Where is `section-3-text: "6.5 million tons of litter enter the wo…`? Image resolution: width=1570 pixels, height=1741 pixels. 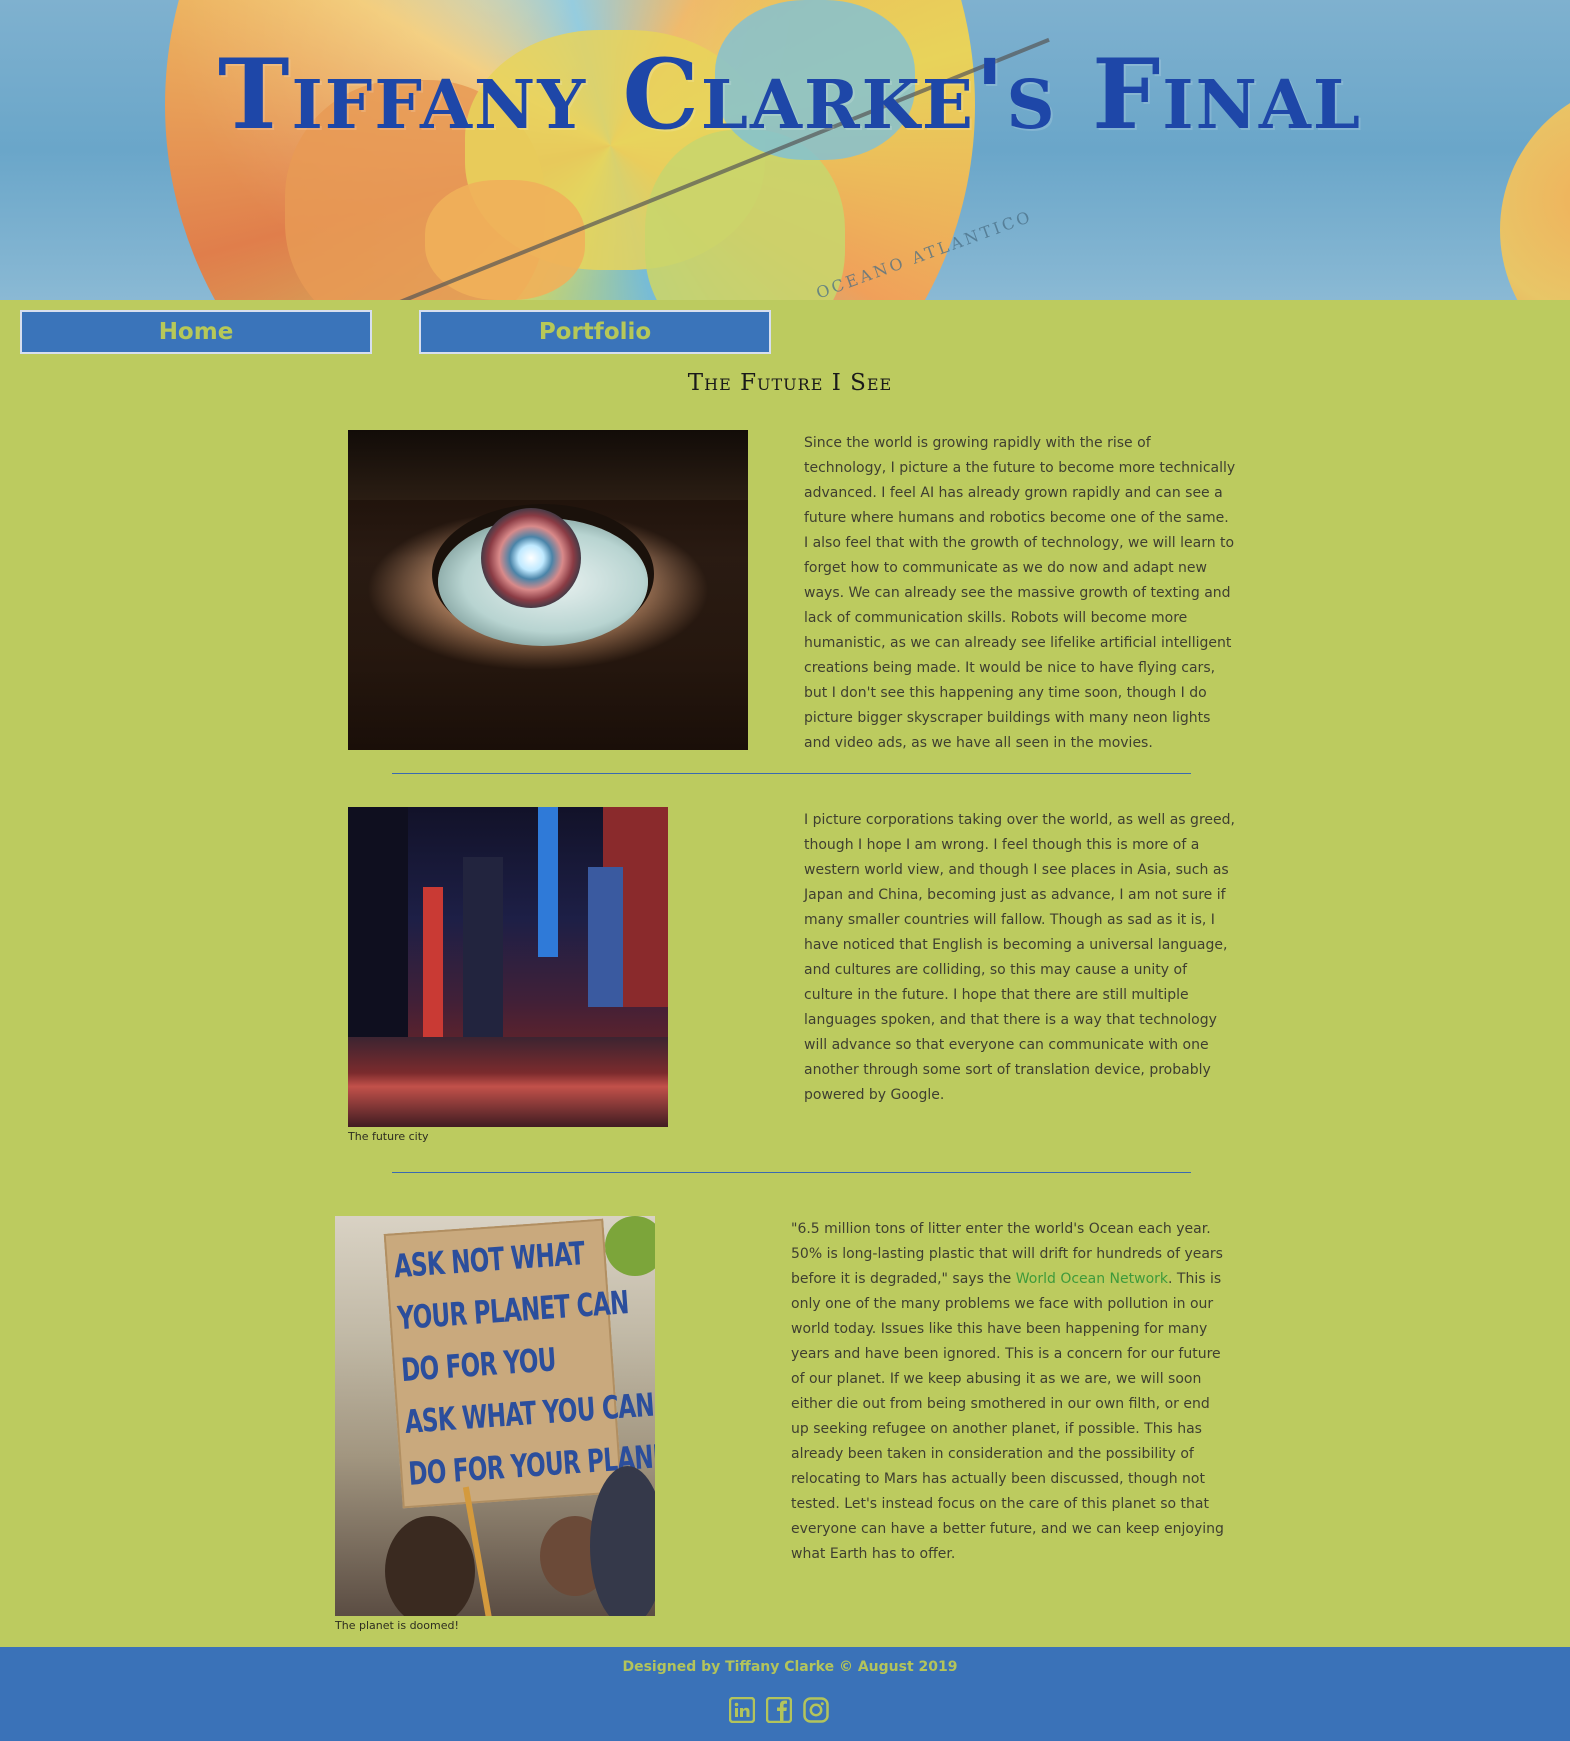
section-3-text: "6.5 million tons of litter enter the wo… is located at coordinates (1009, 1392).